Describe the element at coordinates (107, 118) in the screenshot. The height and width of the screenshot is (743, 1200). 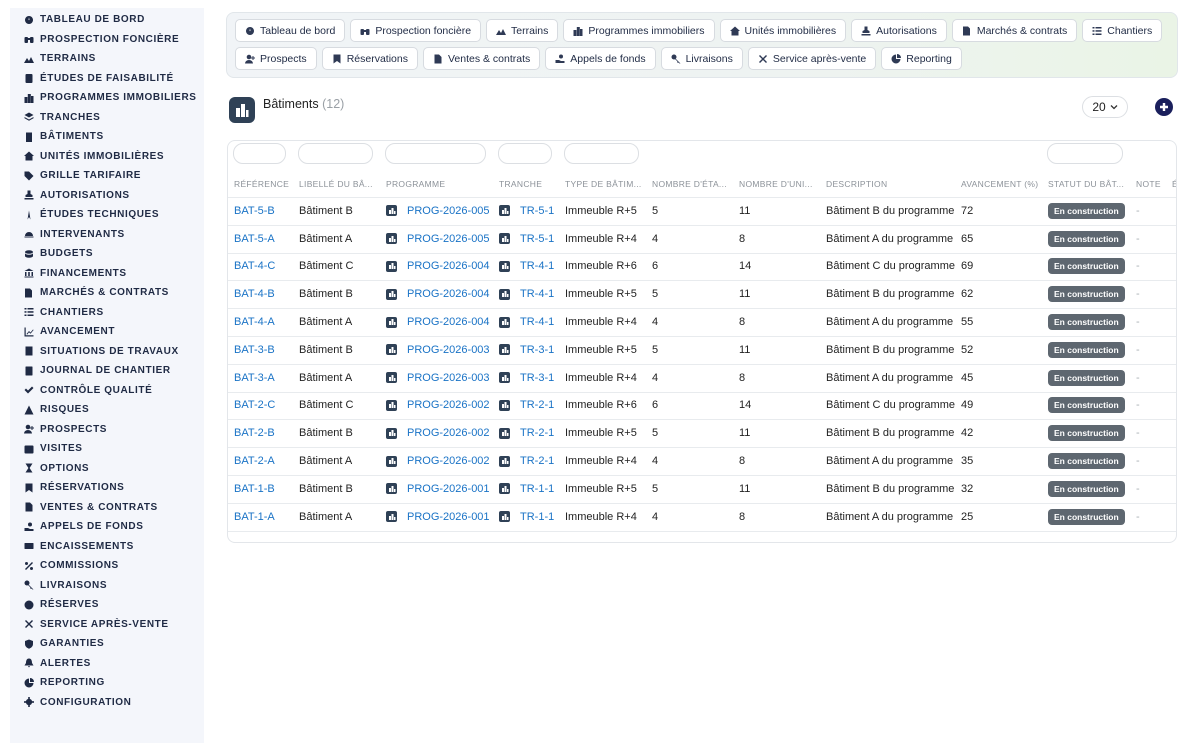
I see `sidebar-item-tranches: TRANCHES` at that location.